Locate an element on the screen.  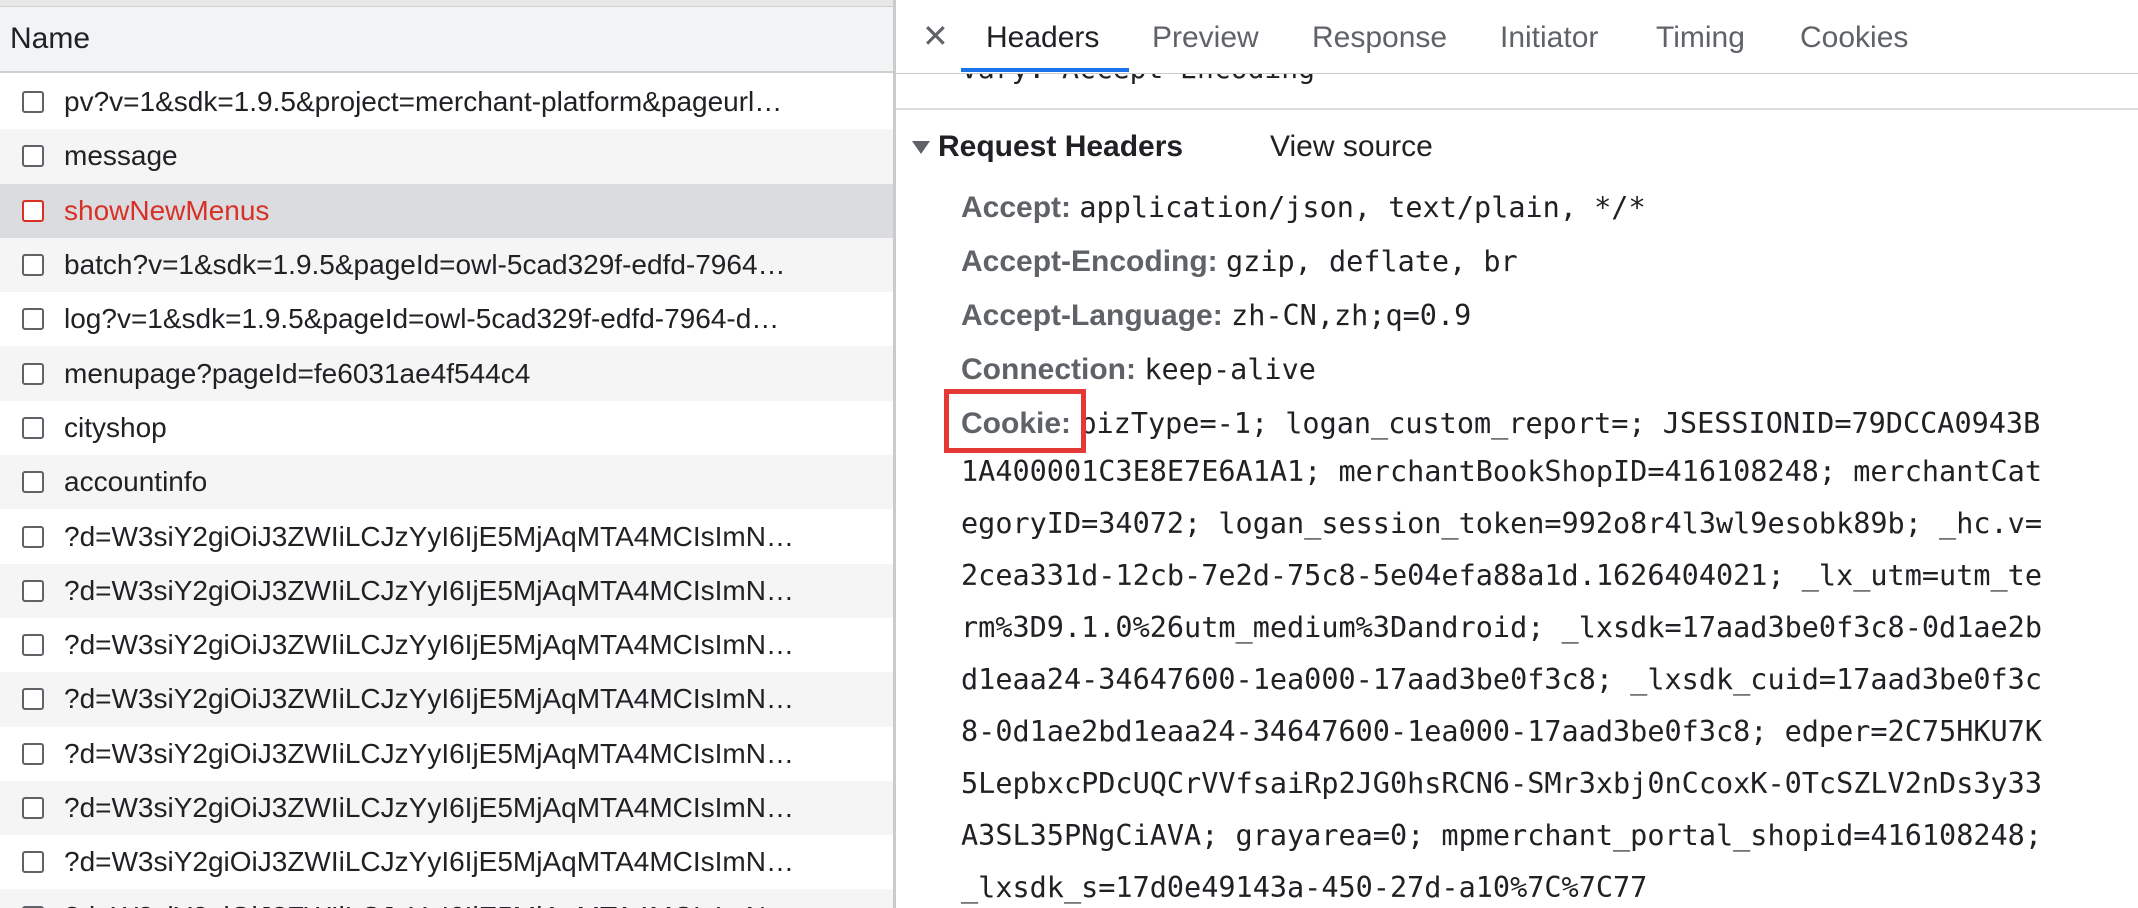
header-row-connection: Connection: keep-alive is located at coordinates (1138, 370).